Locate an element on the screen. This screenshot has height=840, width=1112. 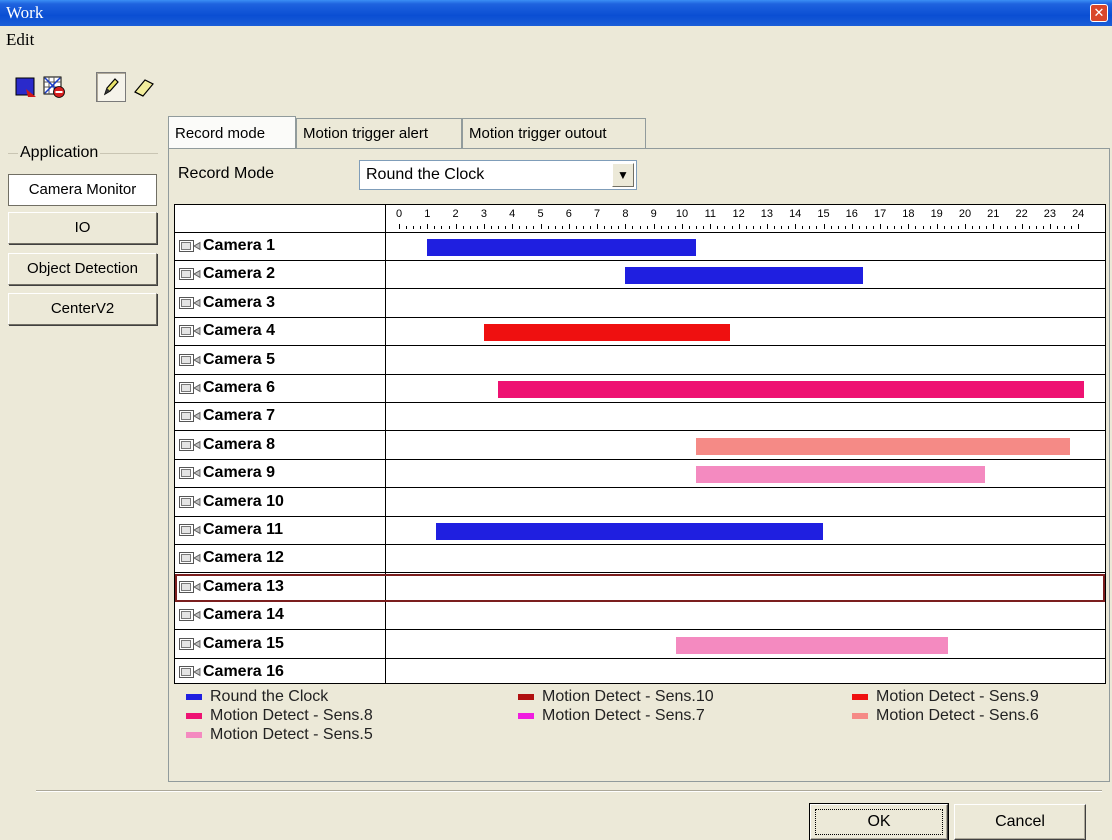
camera-cell: Camera 14 is located at coordinates (280, 616).